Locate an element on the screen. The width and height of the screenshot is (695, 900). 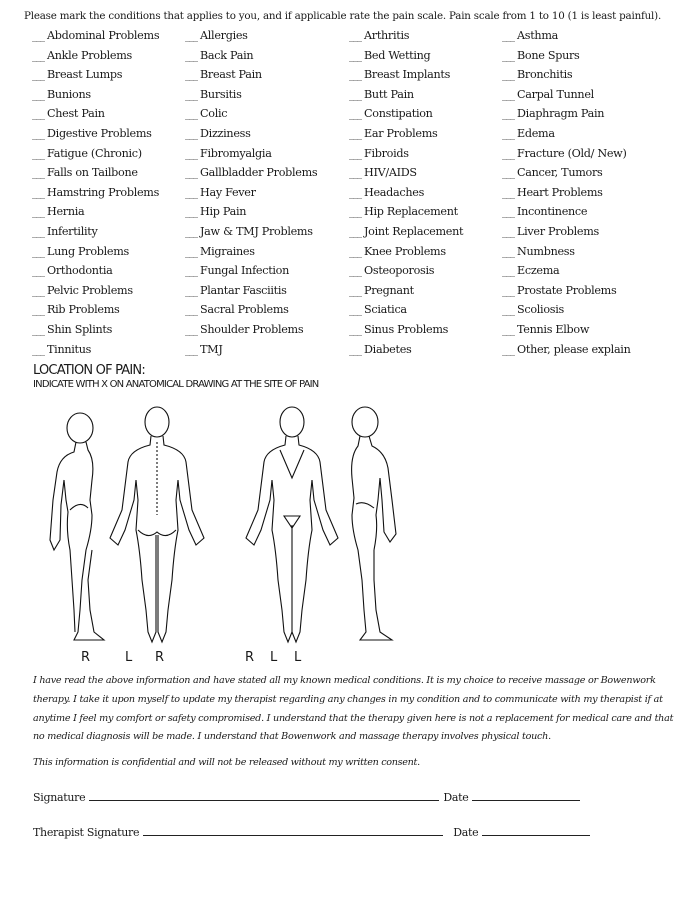
condition-item: ___ Infertility is located at coordinates (108, 235).